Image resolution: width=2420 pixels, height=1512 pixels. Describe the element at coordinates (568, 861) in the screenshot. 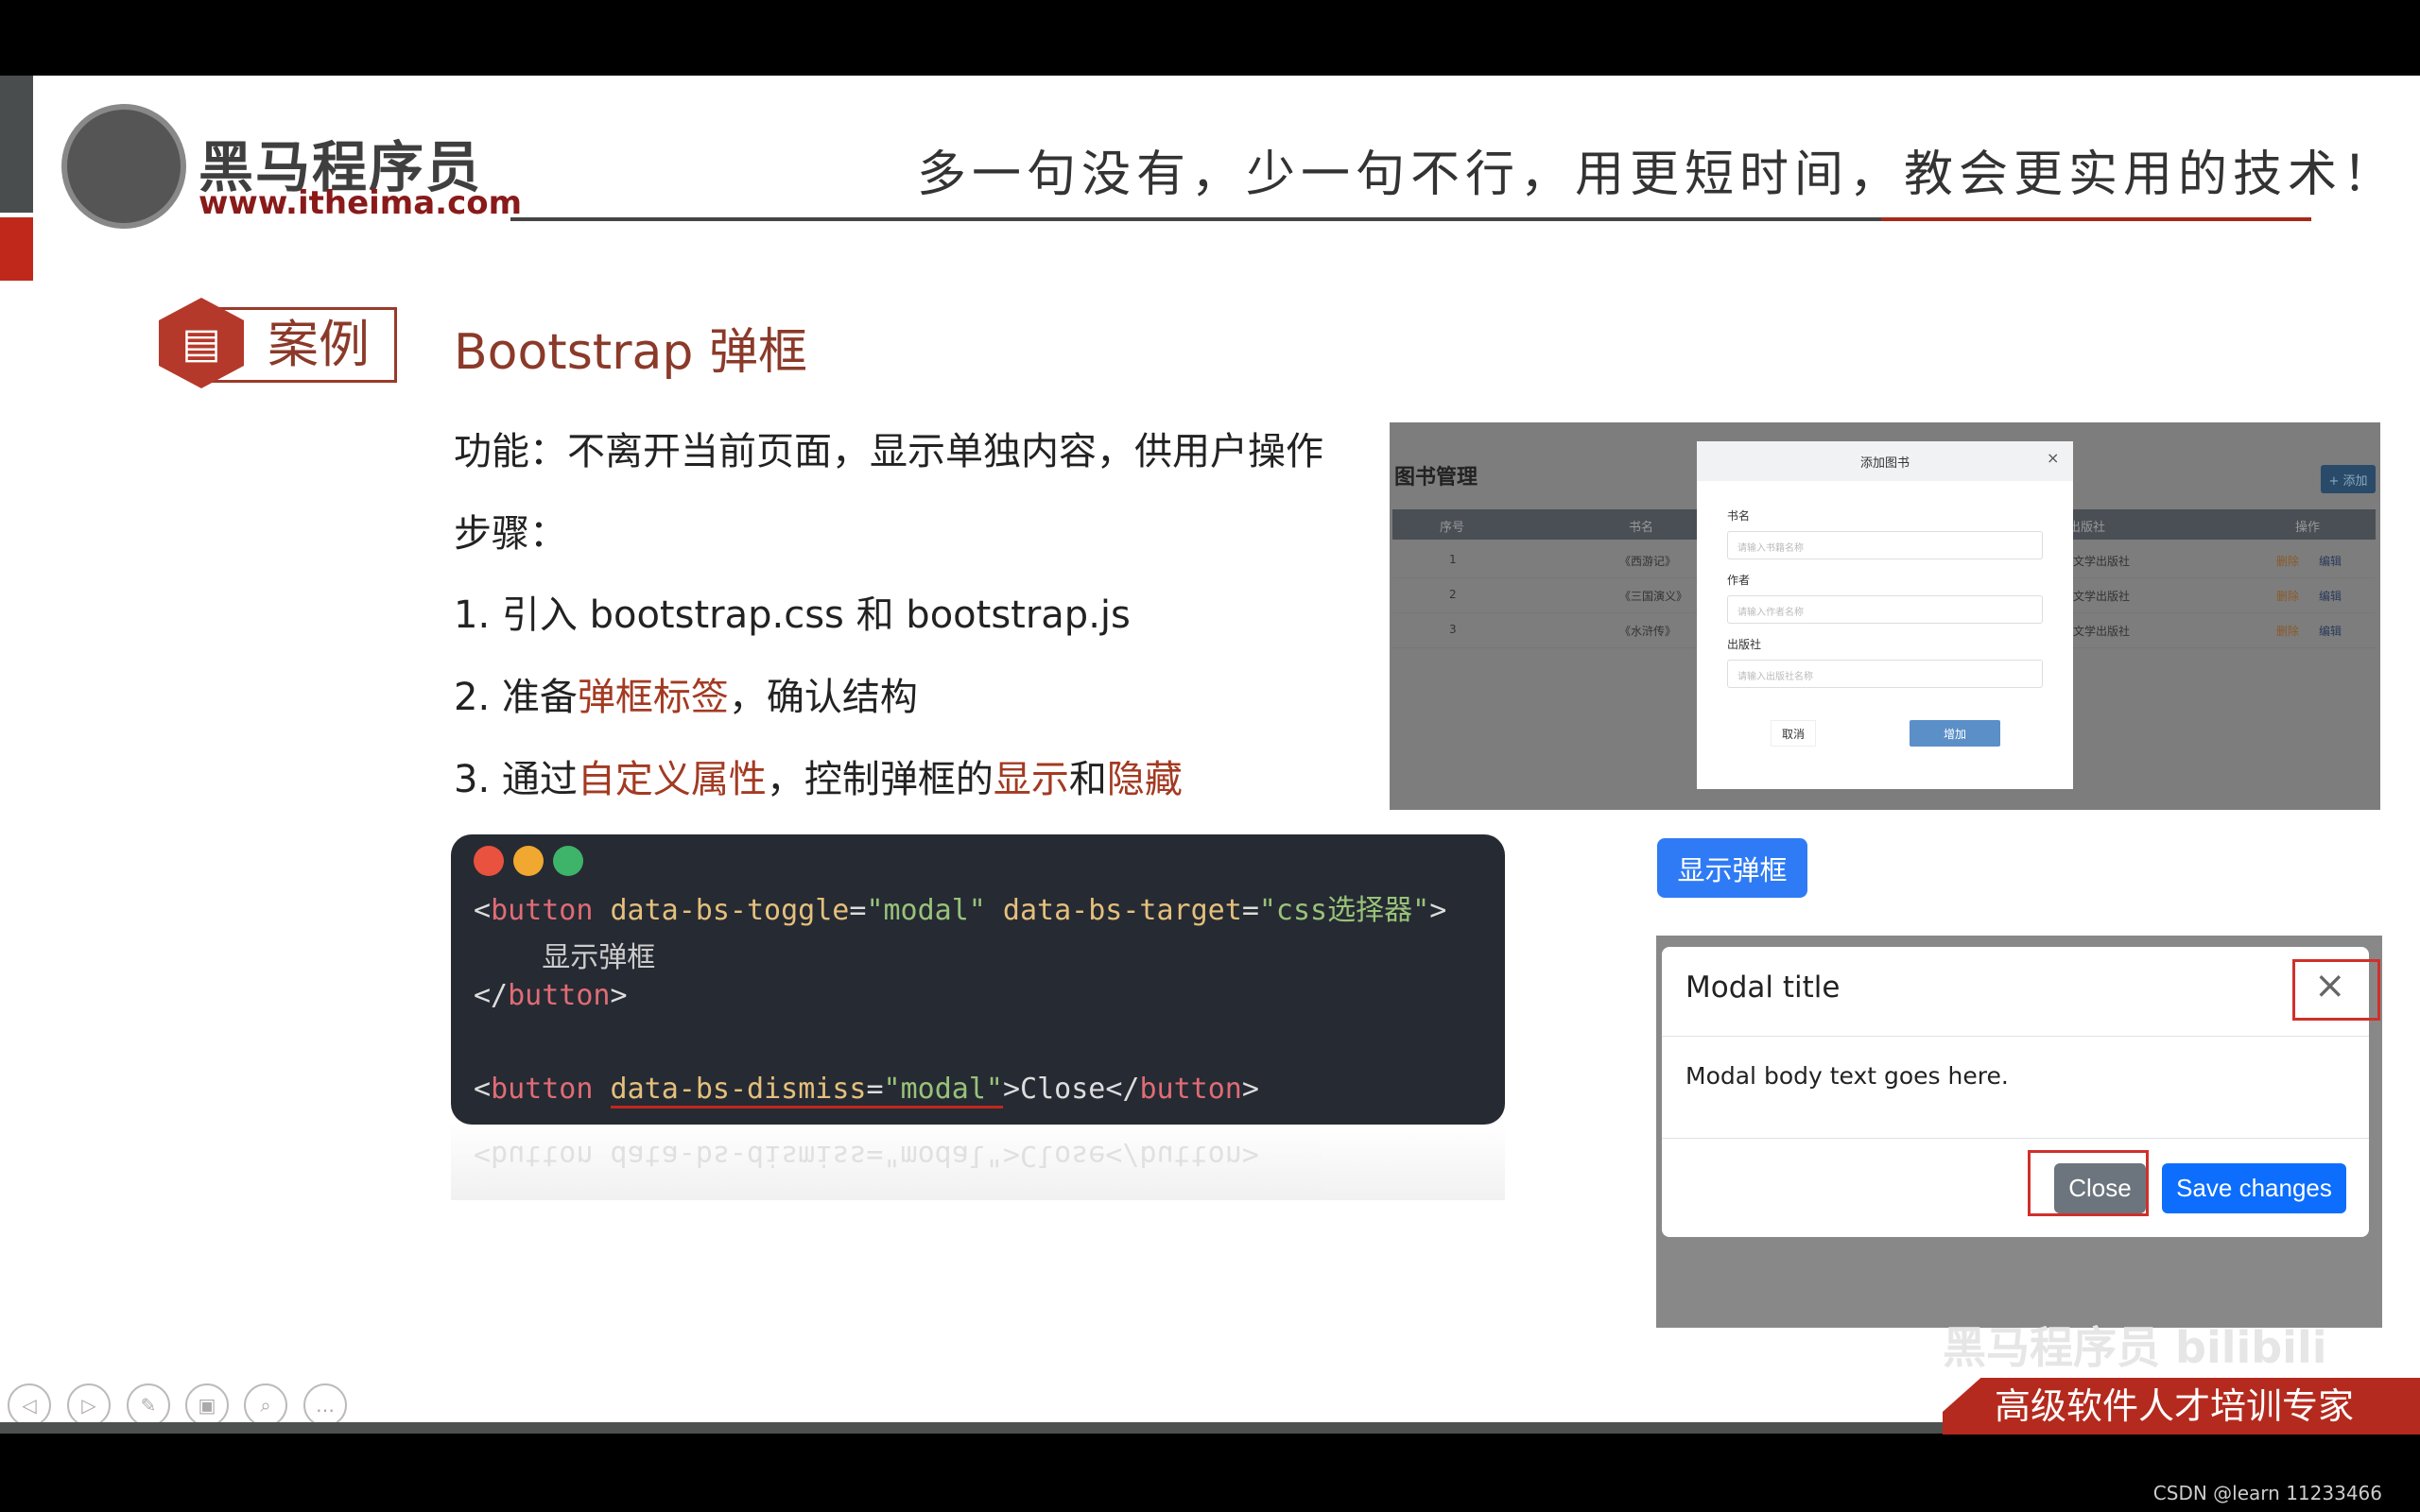

I see `window-maximize-dot` at that location.